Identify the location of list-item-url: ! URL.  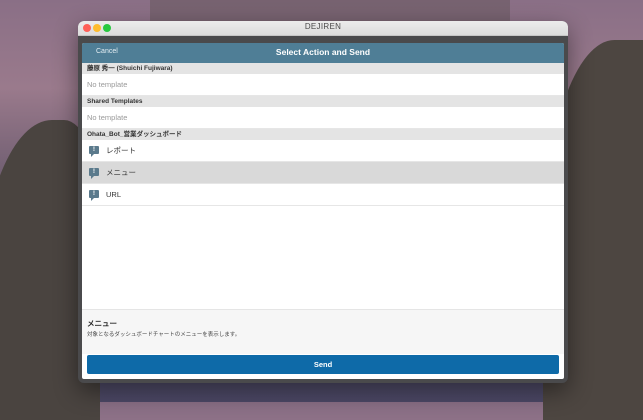
(323, 195).